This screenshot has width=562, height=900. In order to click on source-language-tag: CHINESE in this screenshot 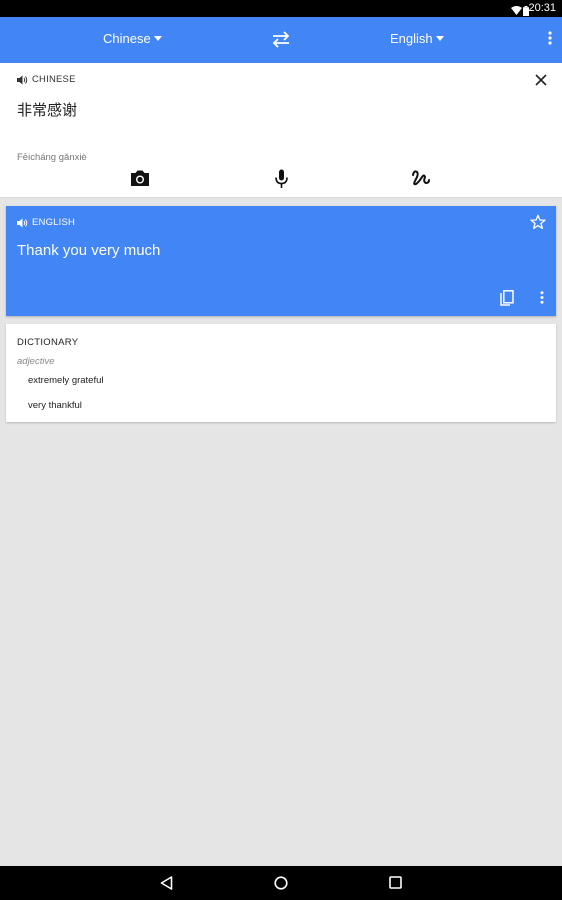, I will do `click(54, 79)`.